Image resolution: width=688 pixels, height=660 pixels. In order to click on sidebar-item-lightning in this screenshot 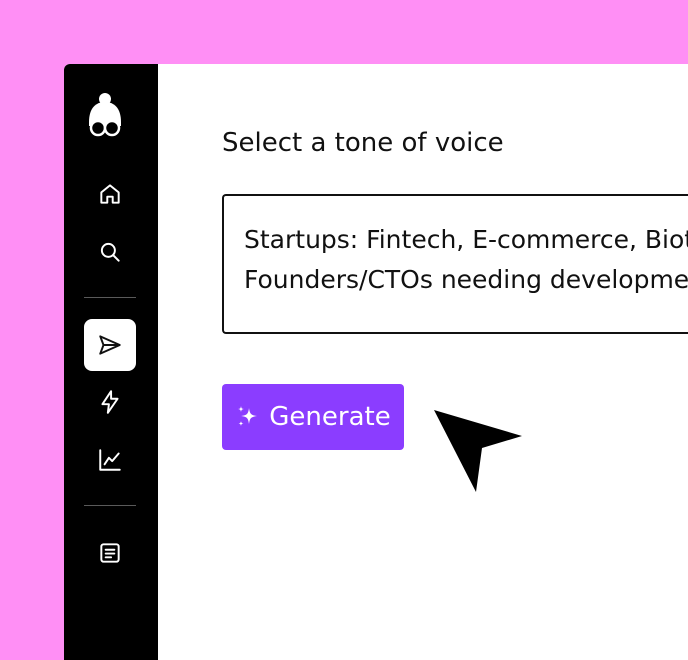, I will do `click(110, 402)`.